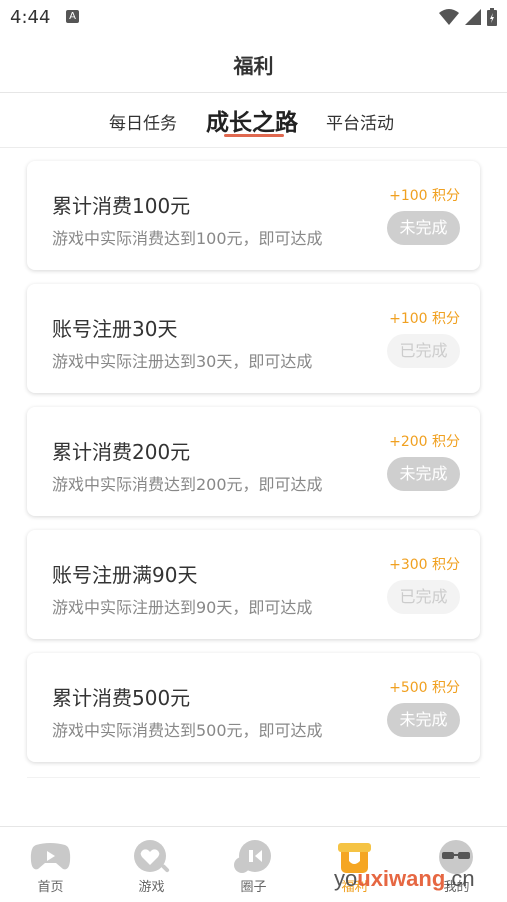 The width and height of the screenshot is (507, 902). I want to click on nav-item-home: 首页, so click(50, 864).